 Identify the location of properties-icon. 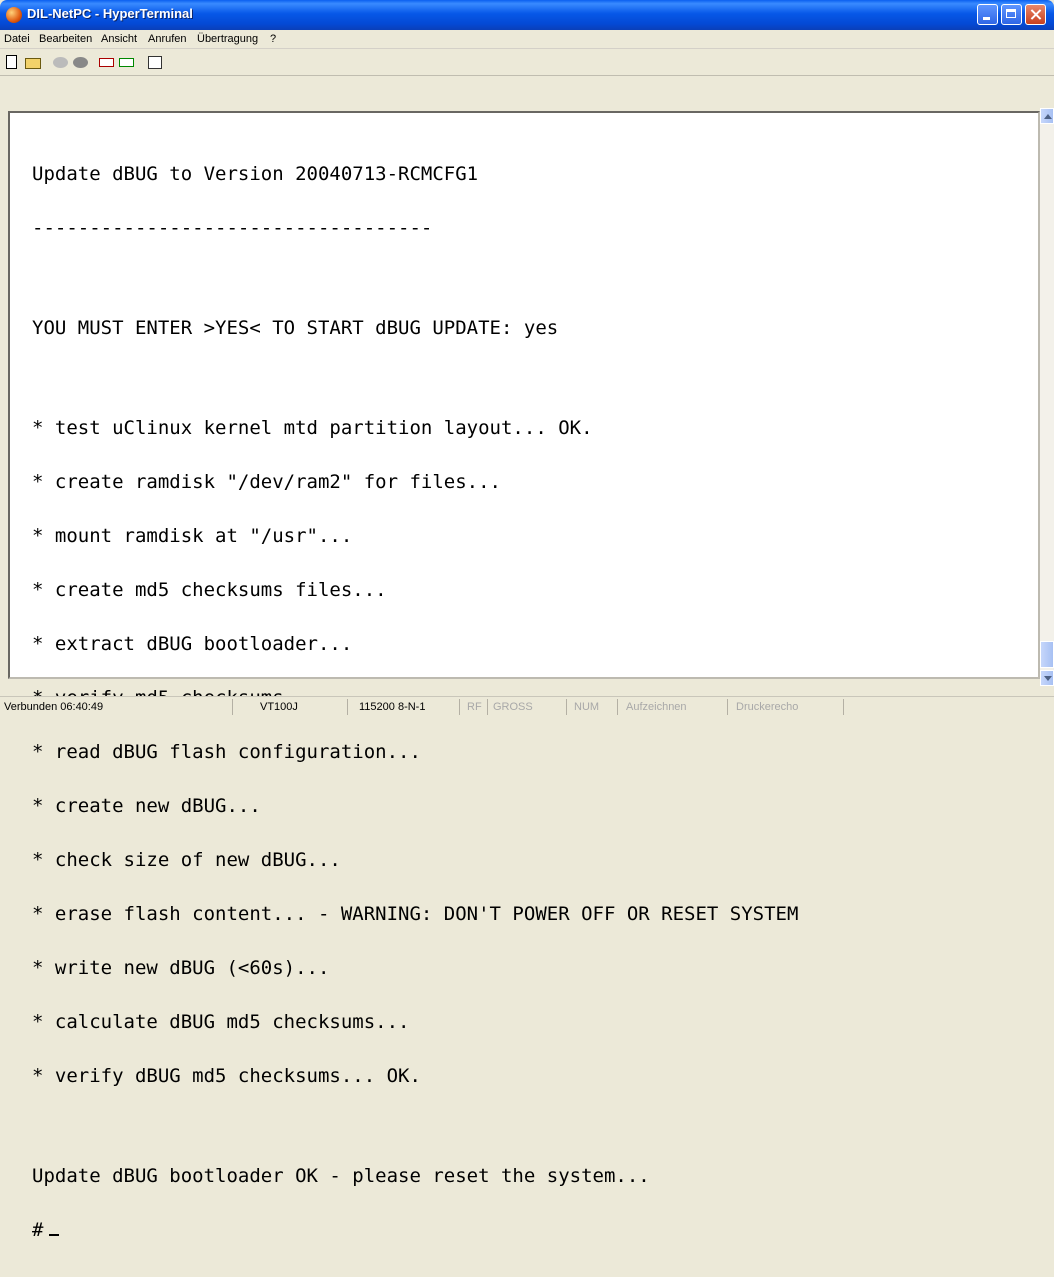
(155, 62).